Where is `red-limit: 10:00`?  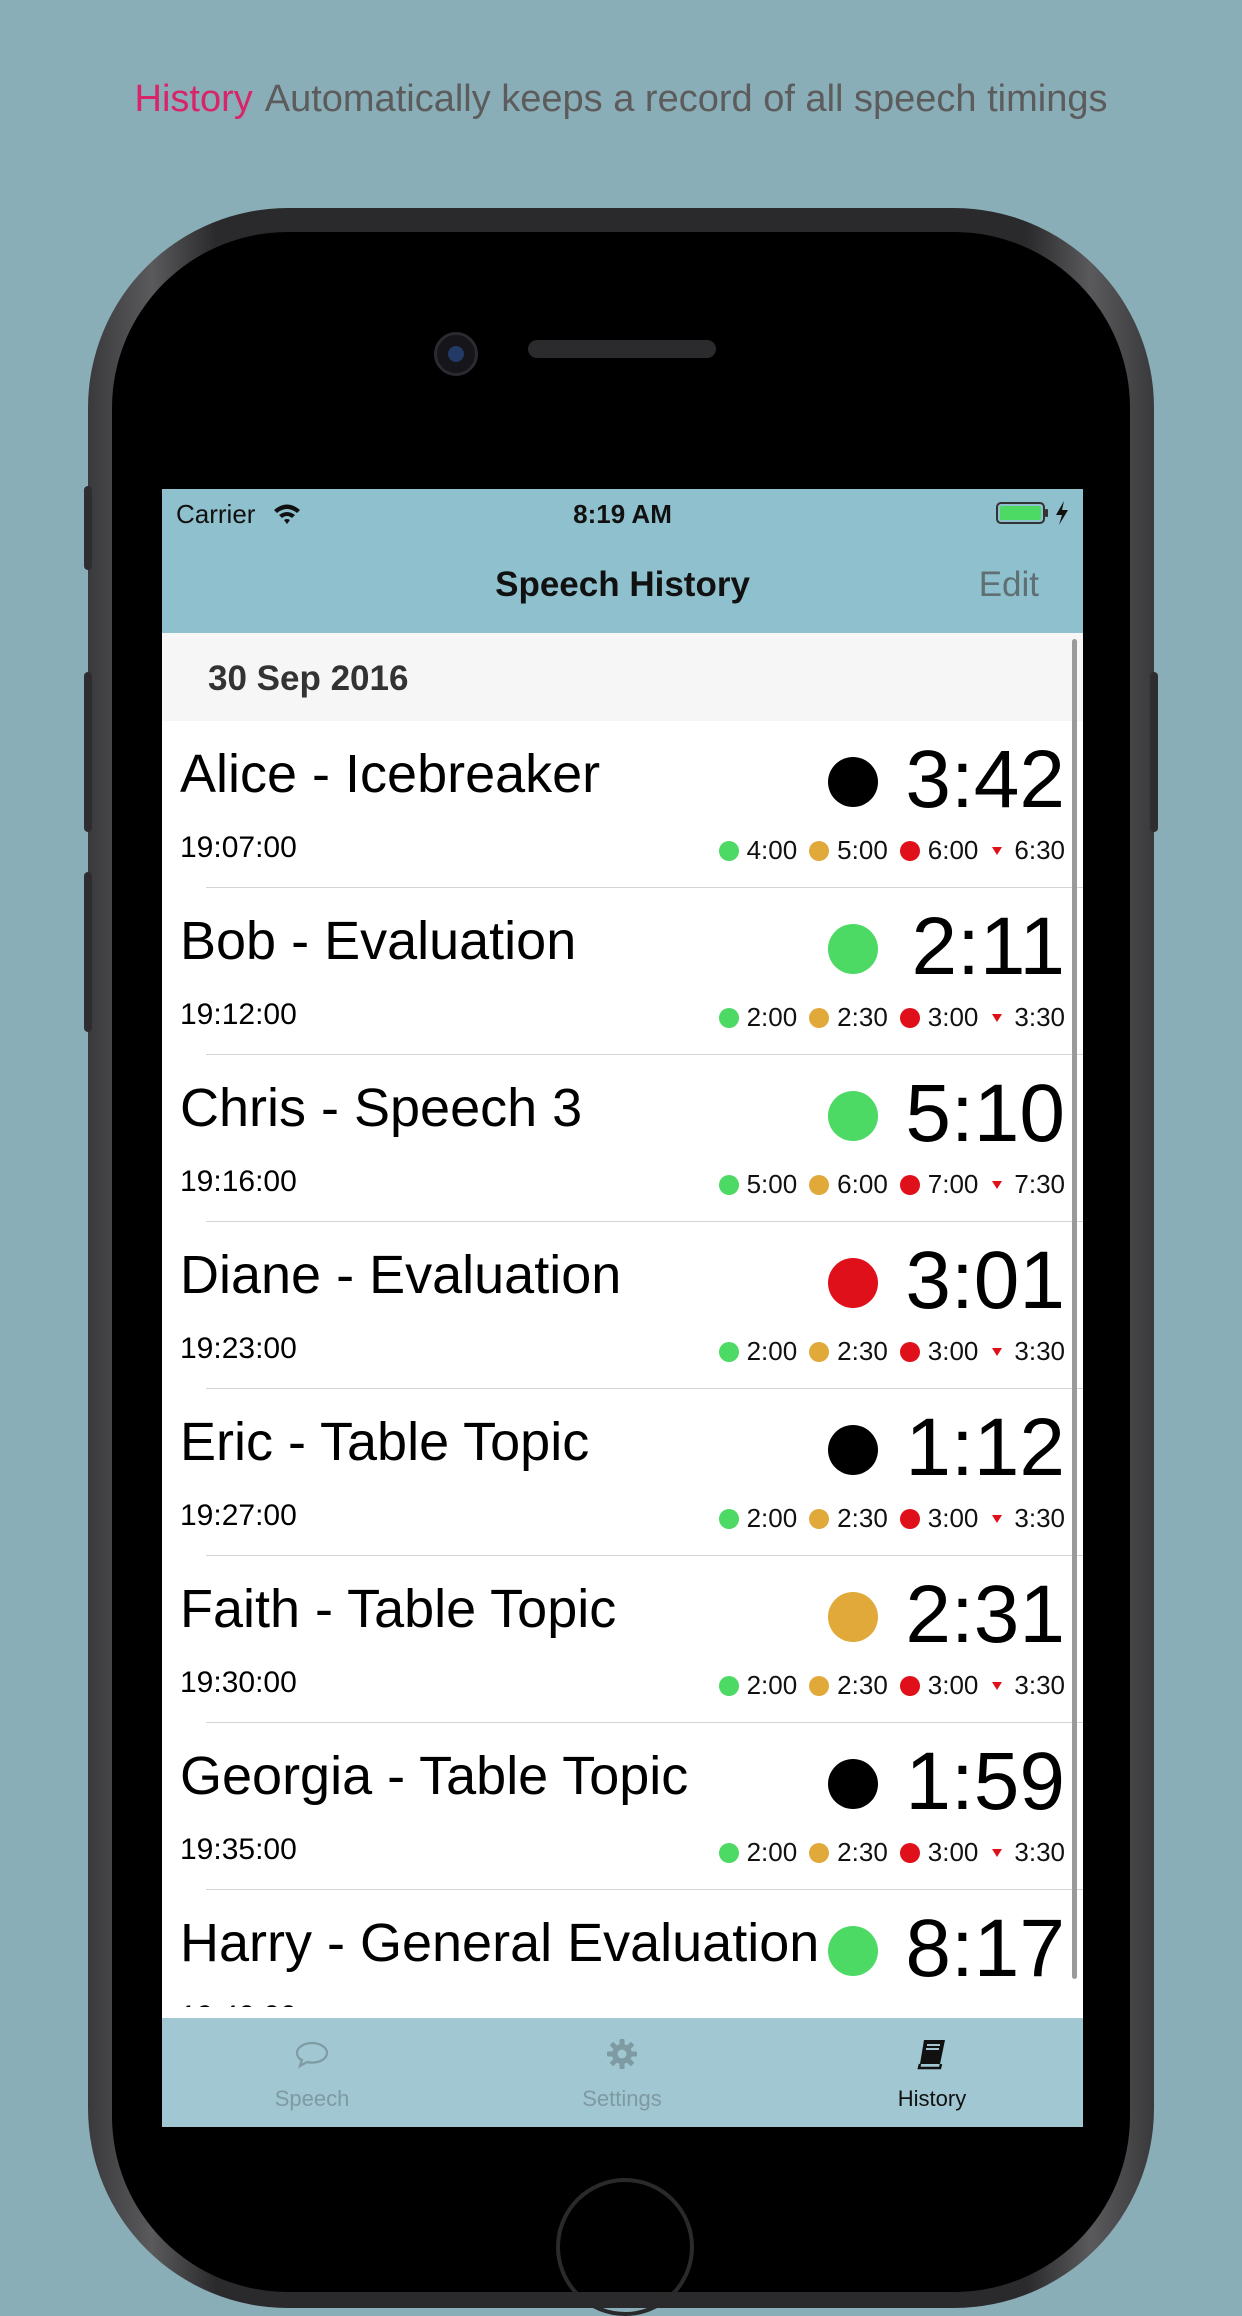
red-limit: 10:00 is located at coordinates (931, 2005).